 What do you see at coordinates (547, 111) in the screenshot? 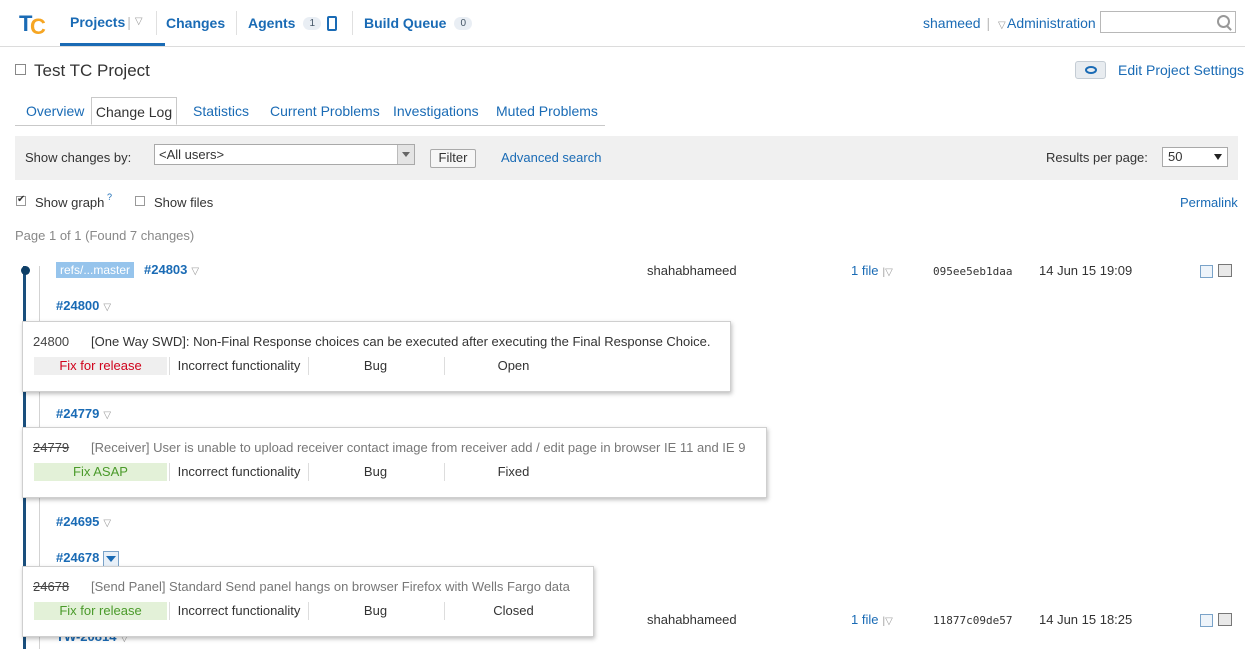
I see `tab-muted-problems: Muted Problems` at bounding box center [547, 111].